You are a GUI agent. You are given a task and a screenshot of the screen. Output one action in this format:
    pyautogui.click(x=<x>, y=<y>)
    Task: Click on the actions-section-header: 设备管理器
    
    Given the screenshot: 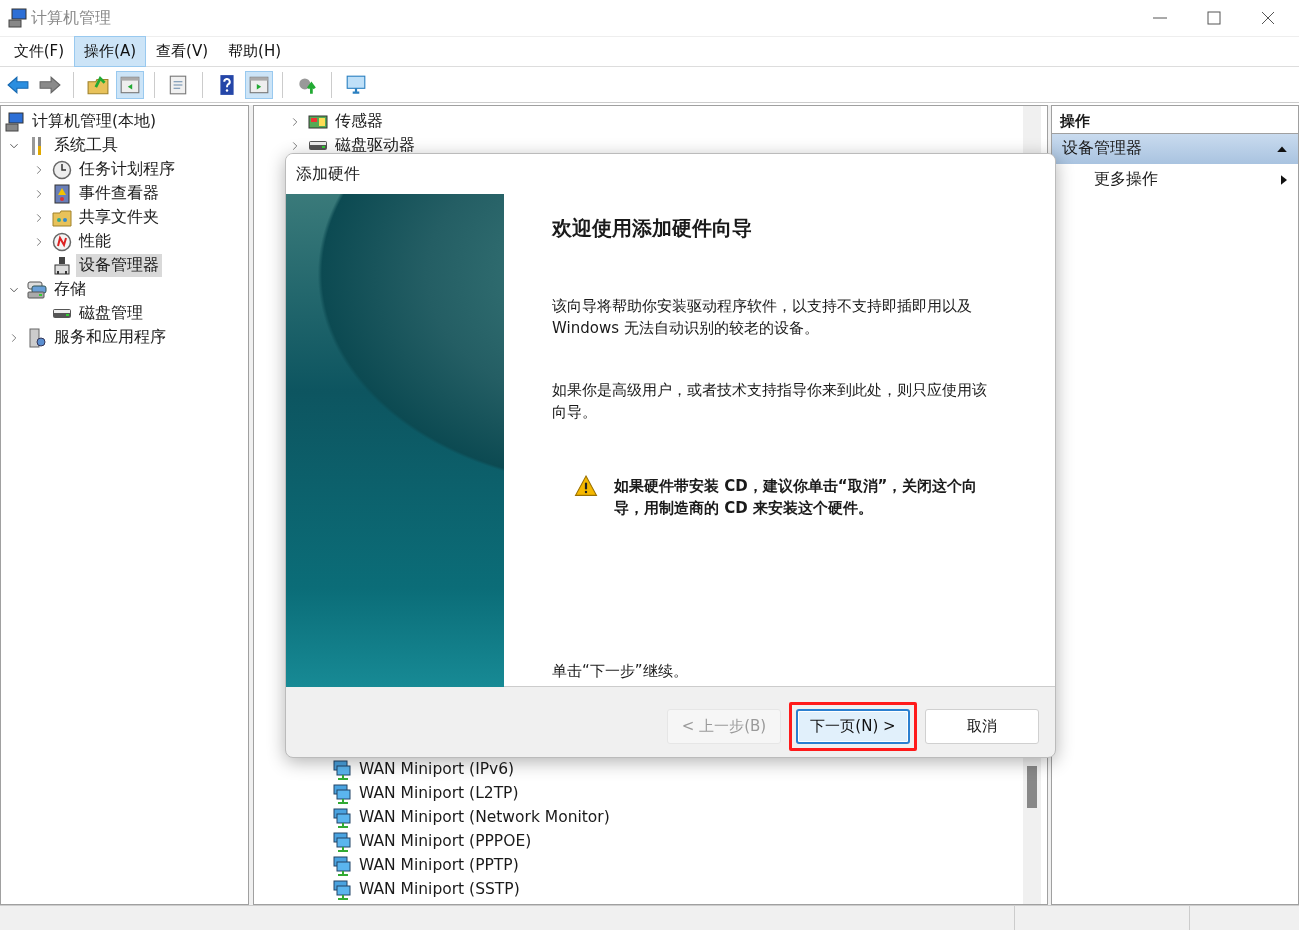 What is the action you would take?
    pyautogui.click(x=1175, y=149)
    